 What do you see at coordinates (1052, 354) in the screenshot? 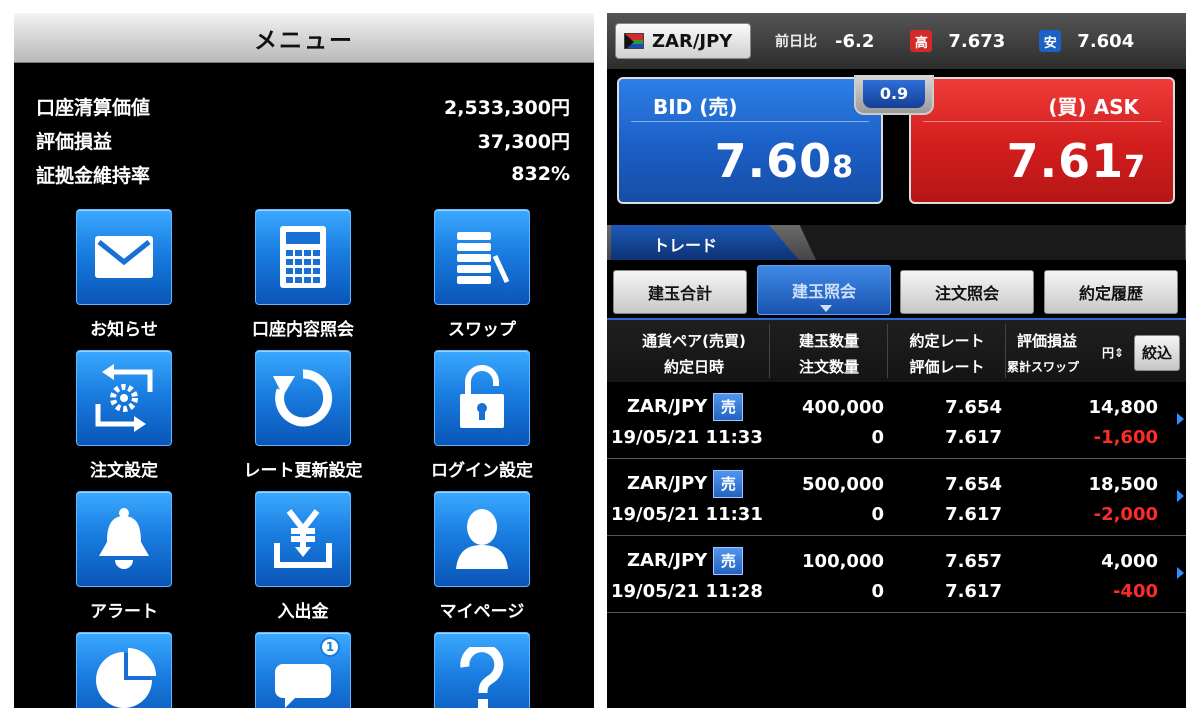
I see `header-pnl: 評価損益累計スワップ` at bounding box center [1052, 354].